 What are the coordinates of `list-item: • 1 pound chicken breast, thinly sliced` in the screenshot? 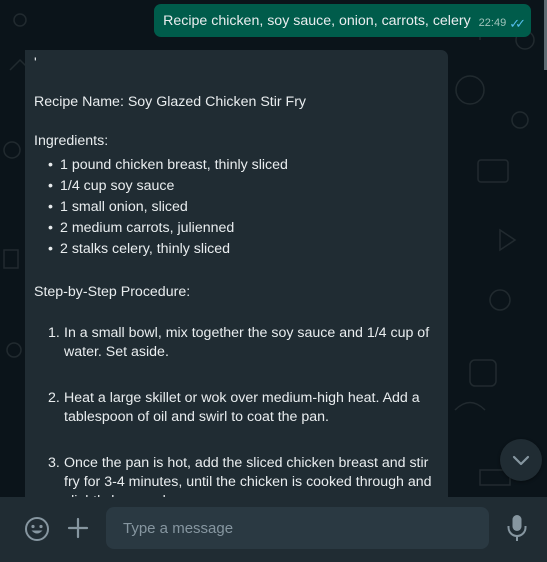 It's located at (168, 165).